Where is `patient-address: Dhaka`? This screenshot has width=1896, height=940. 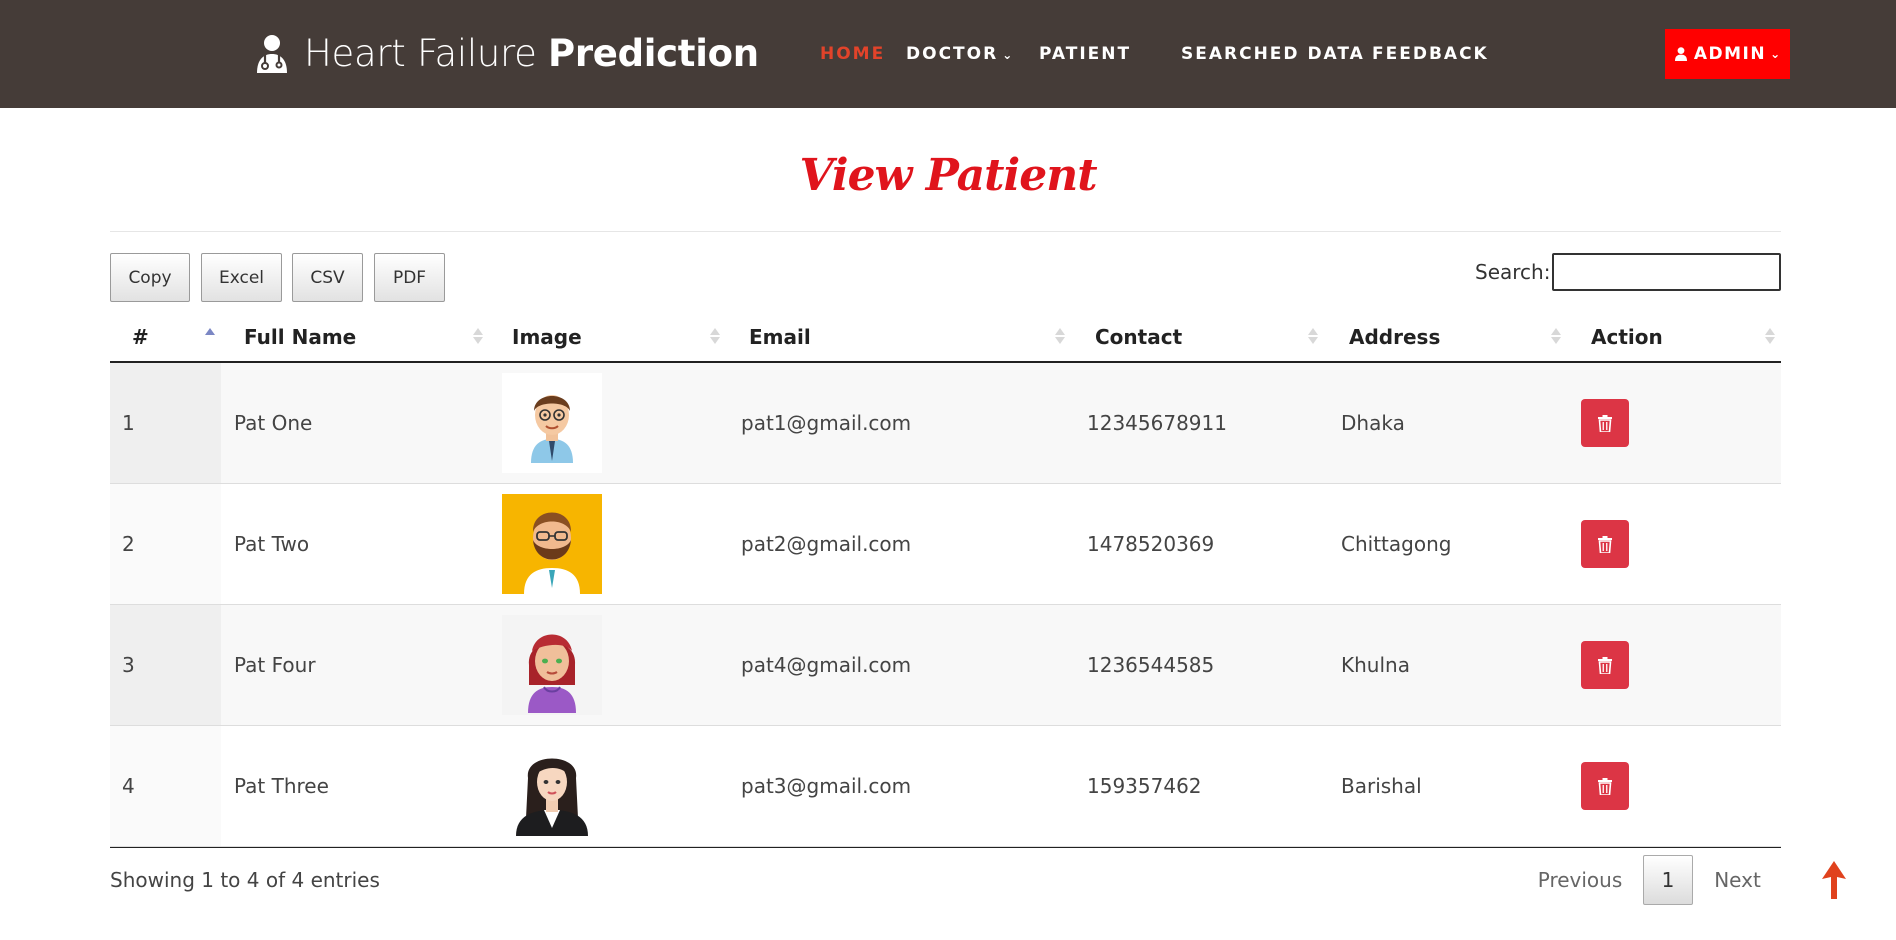
patient-address: Dhaka is located at coordinates (1373, 423).